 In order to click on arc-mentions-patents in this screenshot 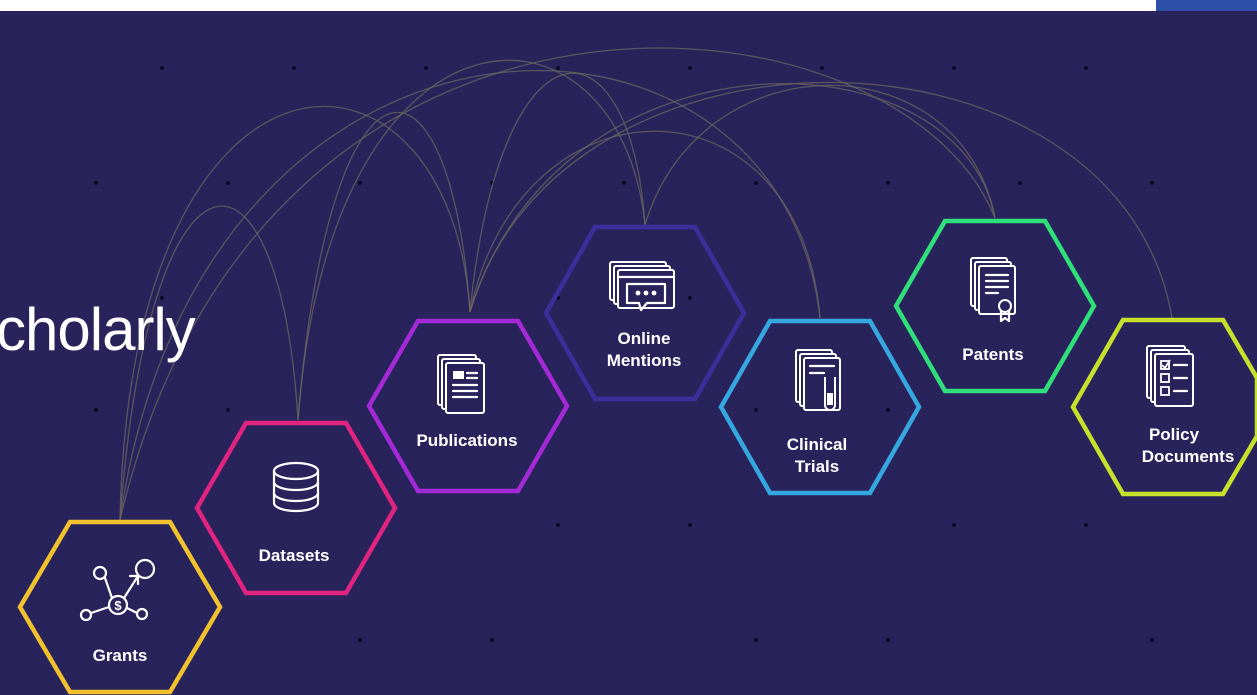, I will do `click(820, 155)`.